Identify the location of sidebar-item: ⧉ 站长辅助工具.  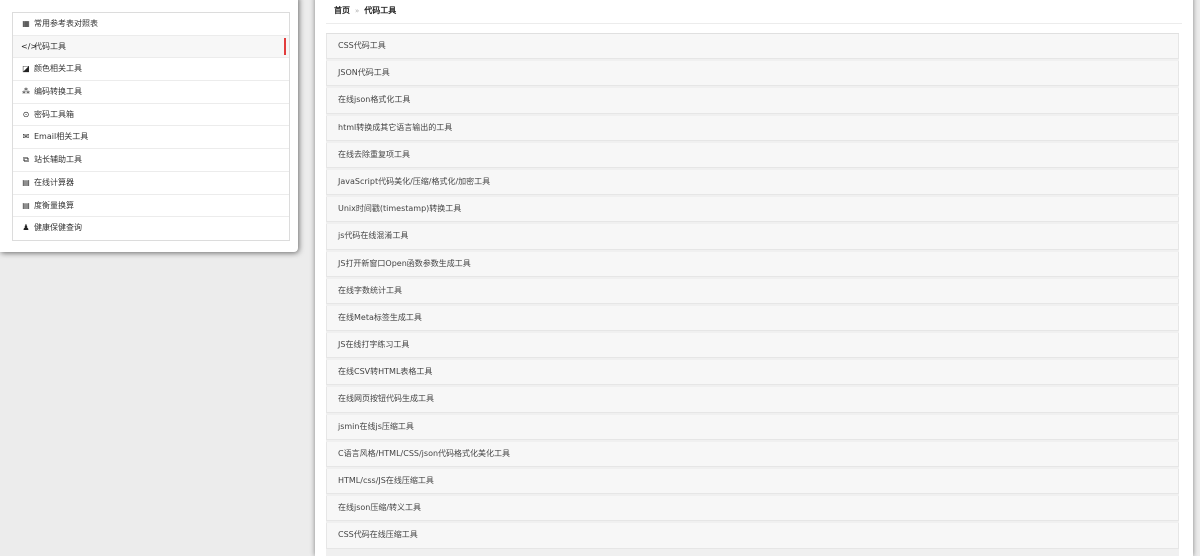
(151, 160).